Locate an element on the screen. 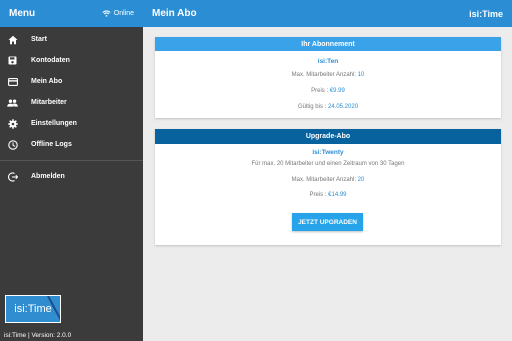 This screenshot has width=512, height=341. sidebar-item-label: Mein Abo is located at coordinates (47, 81).